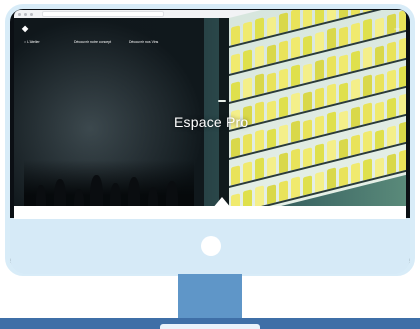  Describe the element at coordinates (210, 296) in the screenshot. I see `monitor-stand` at that location.